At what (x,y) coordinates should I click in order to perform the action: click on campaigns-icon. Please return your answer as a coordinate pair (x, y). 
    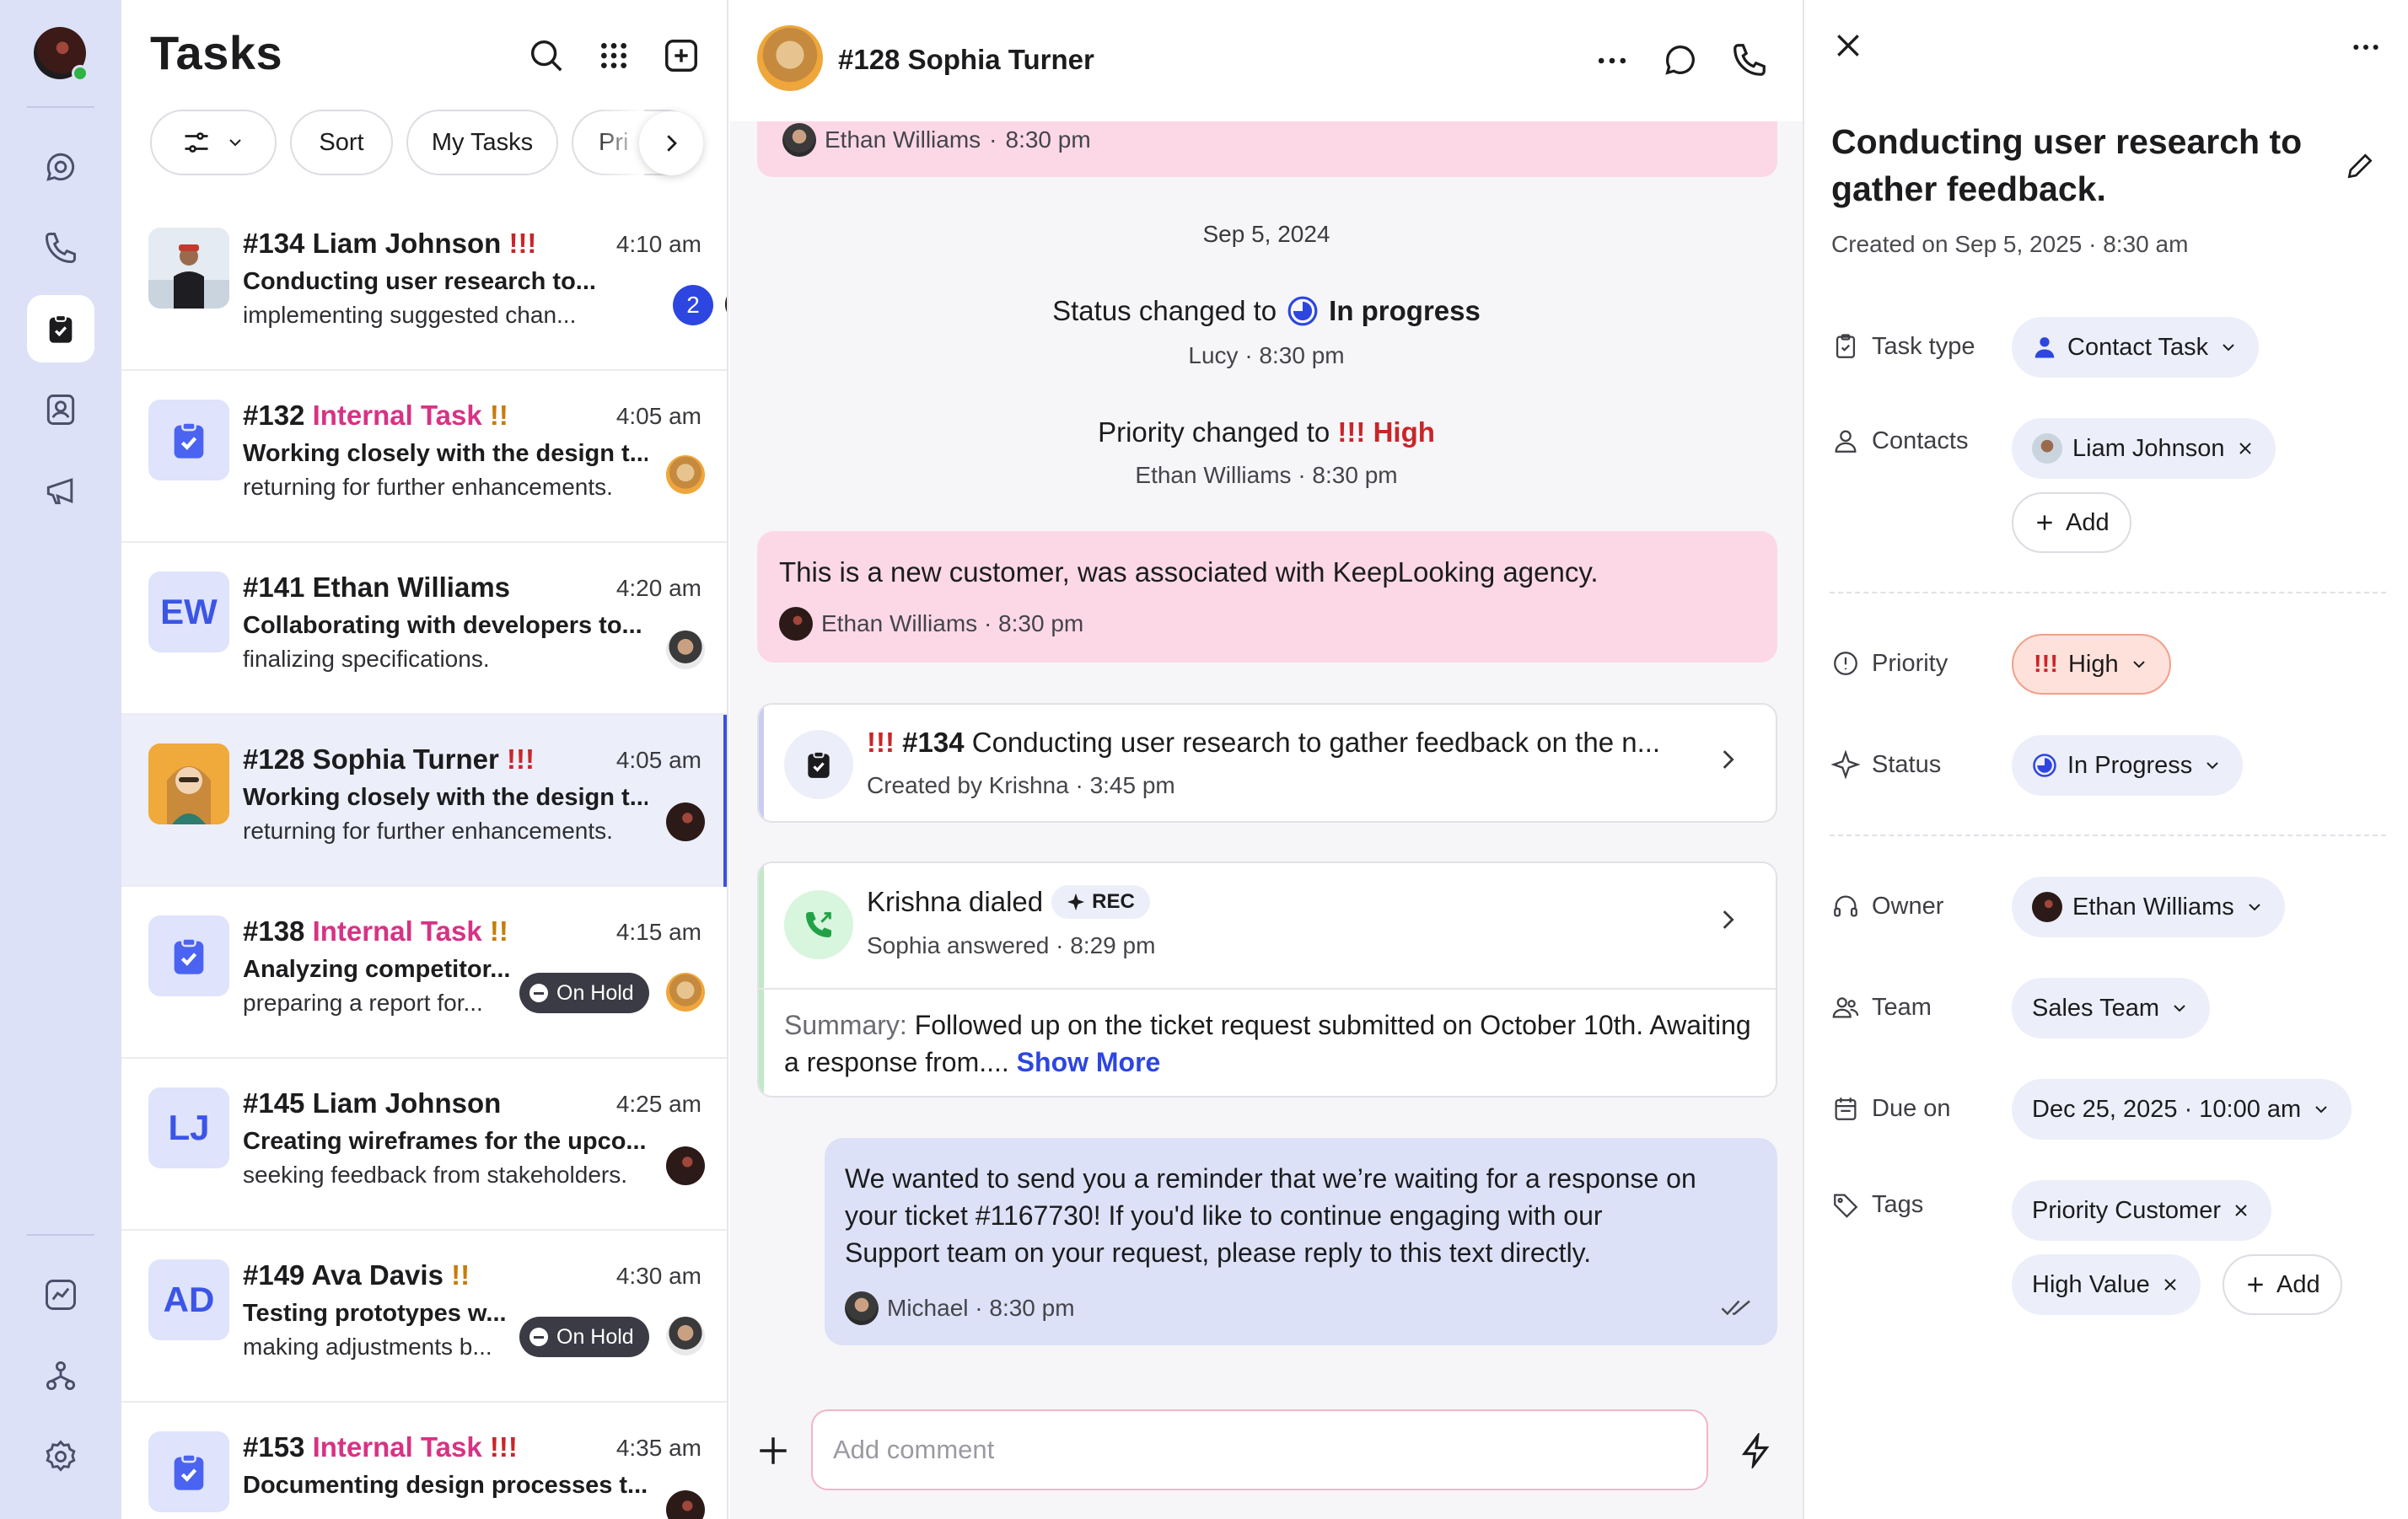
    Looking at the image, I should click on (61, 490).